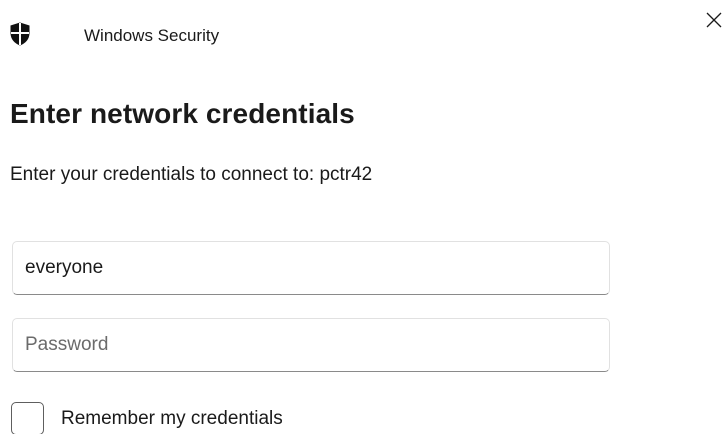 The height and width of the screenshot is (434, 727). What do you see at coordinates (172, 418) in the screenshot?
I see `remember-label: Remember my credentials` at bounding box center [172, 418].